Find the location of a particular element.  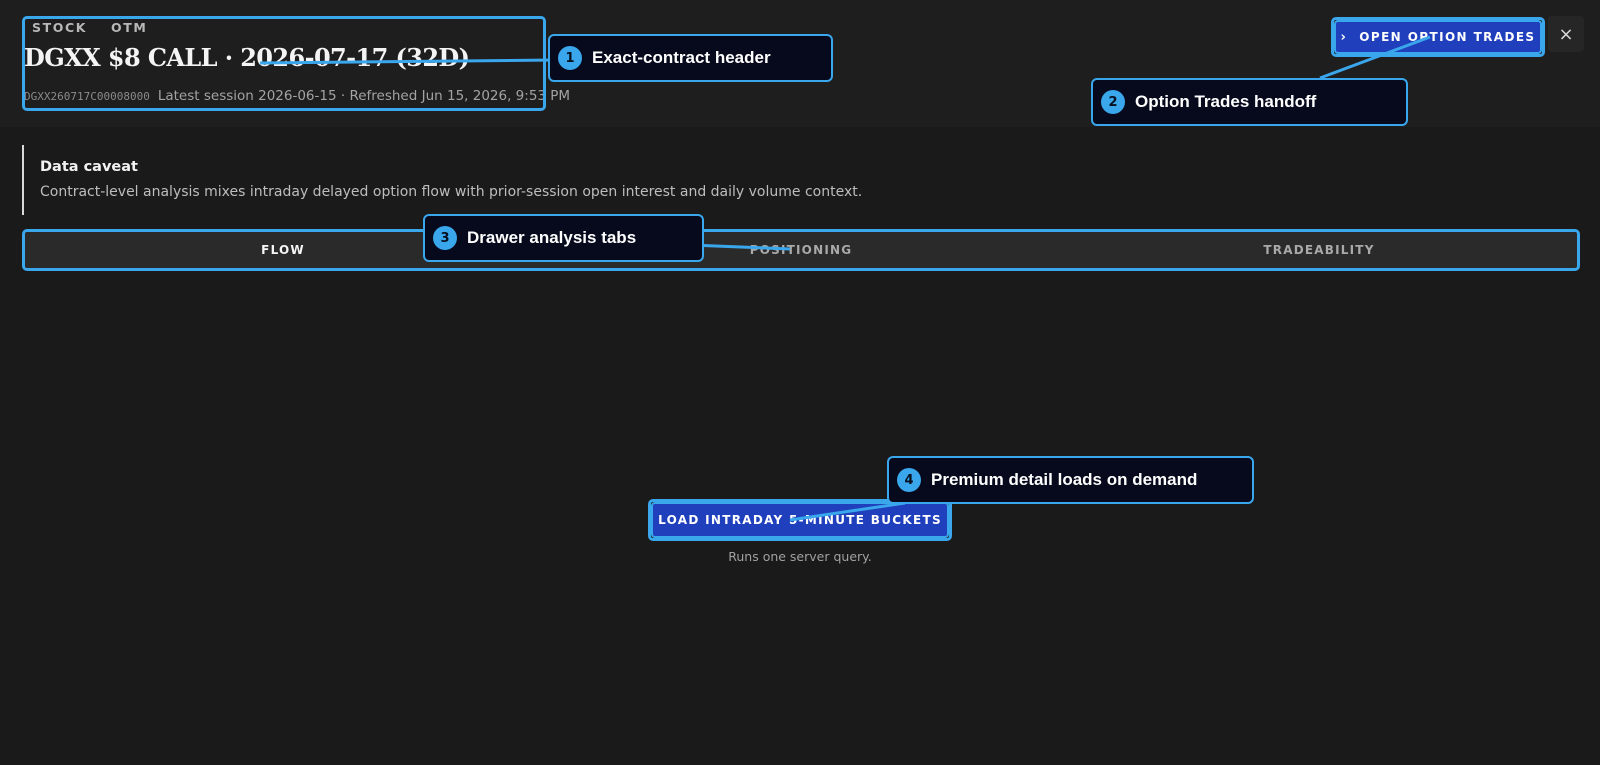

tag-moneyness: OTM is located at coordinates (129, 27).